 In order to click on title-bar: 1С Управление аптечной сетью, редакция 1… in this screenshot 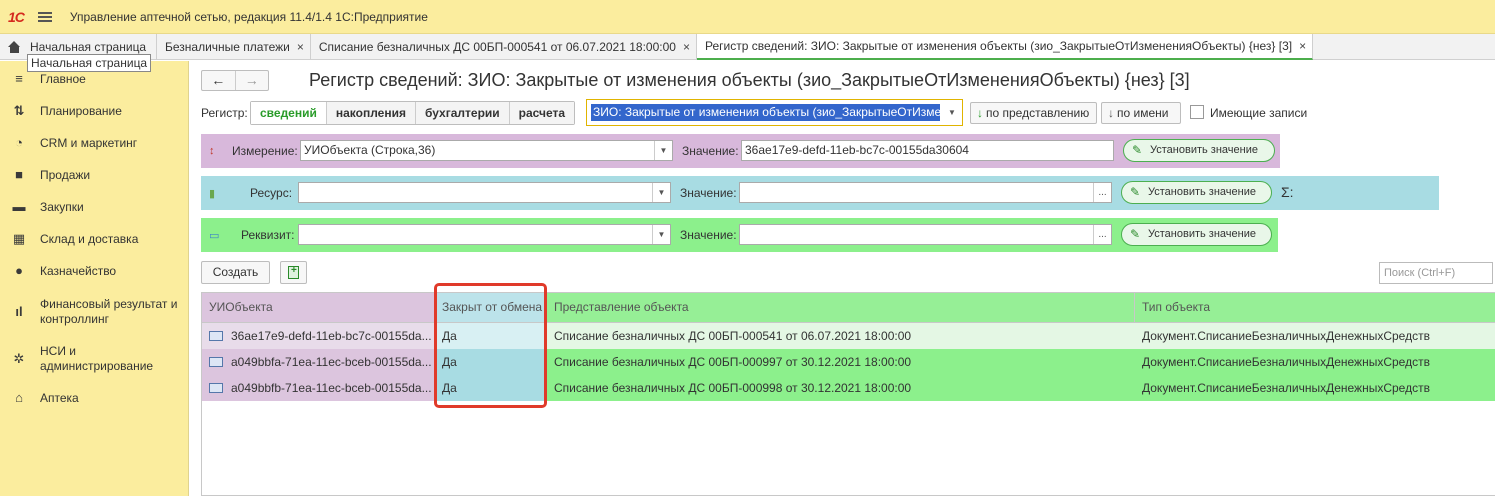, I will do `click(747, 17)`.